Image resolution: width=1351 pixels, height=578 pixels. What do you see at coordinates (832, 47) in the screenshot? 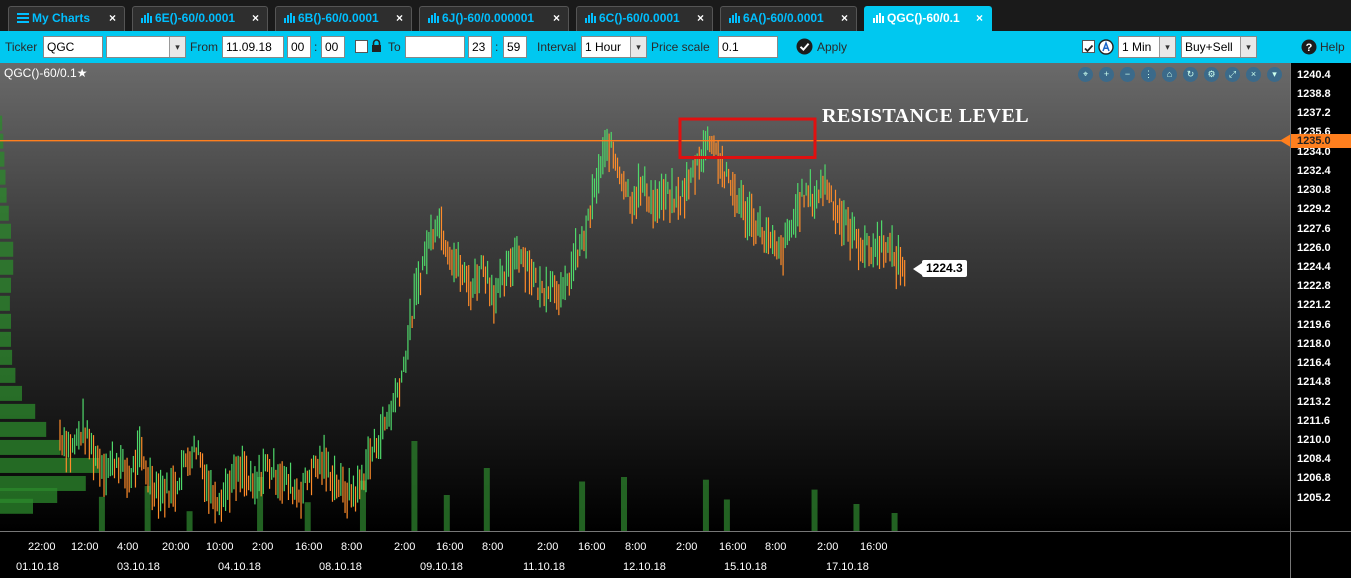
I see `apply-button: Apply` at bounding box center [832, 47].